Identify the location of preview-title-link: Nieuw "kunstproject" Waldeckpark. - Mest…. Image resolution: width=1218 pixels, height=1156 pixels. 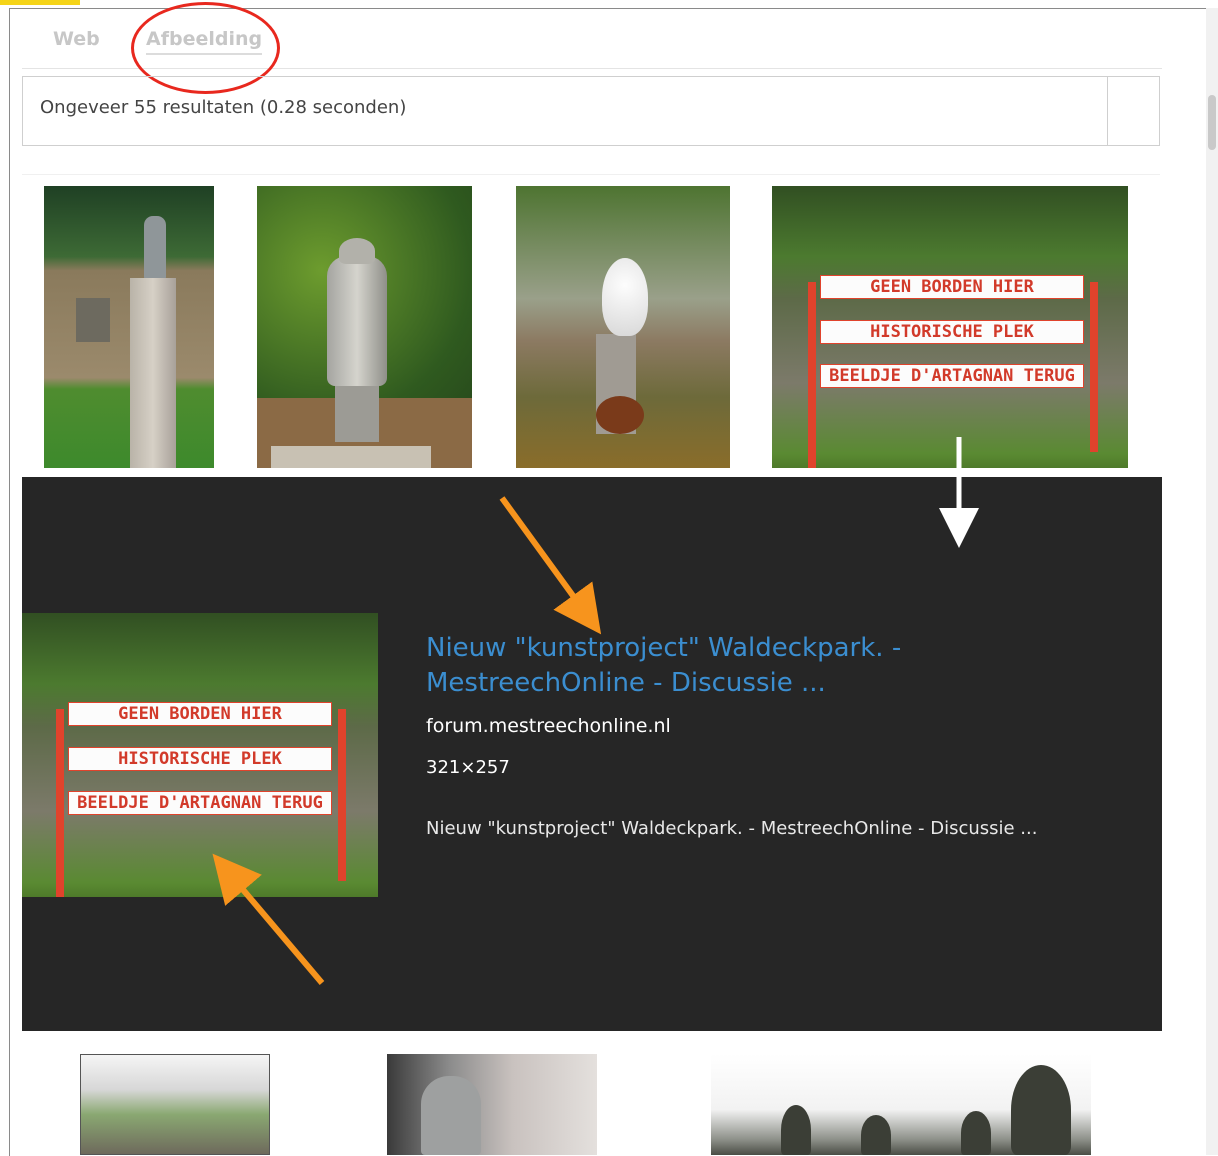
(706, 666).